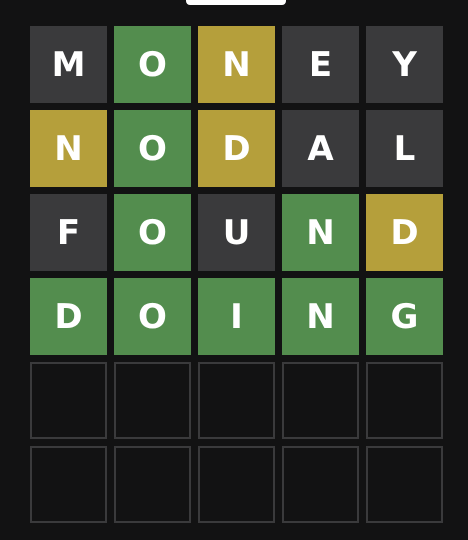  What do you see at coordinates (236, 316) in the screenshot?
I see `tile-r4-c3: I` at bounding box center [236, 316].